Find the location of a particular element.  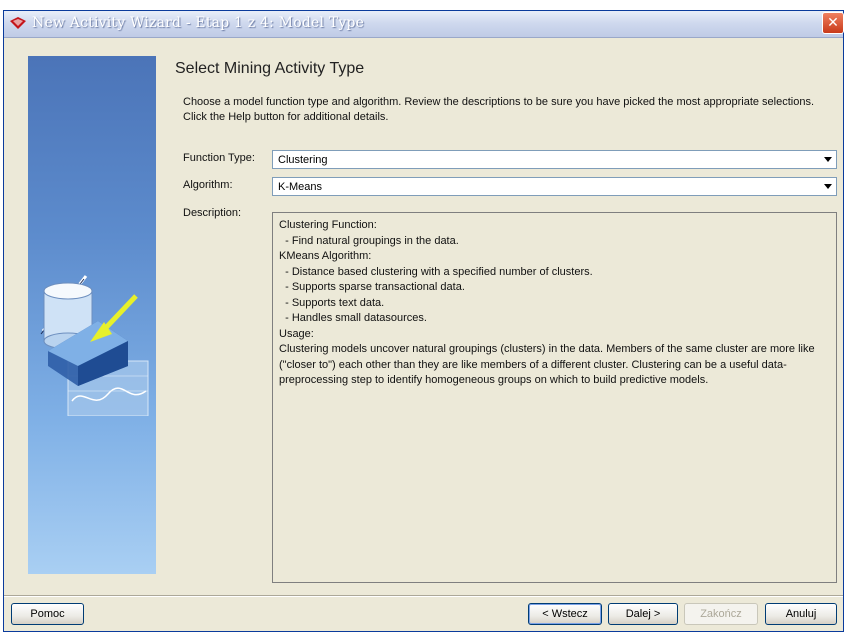

description-line: - Supports sparse transactional data. is located at coordinates (372, 287).